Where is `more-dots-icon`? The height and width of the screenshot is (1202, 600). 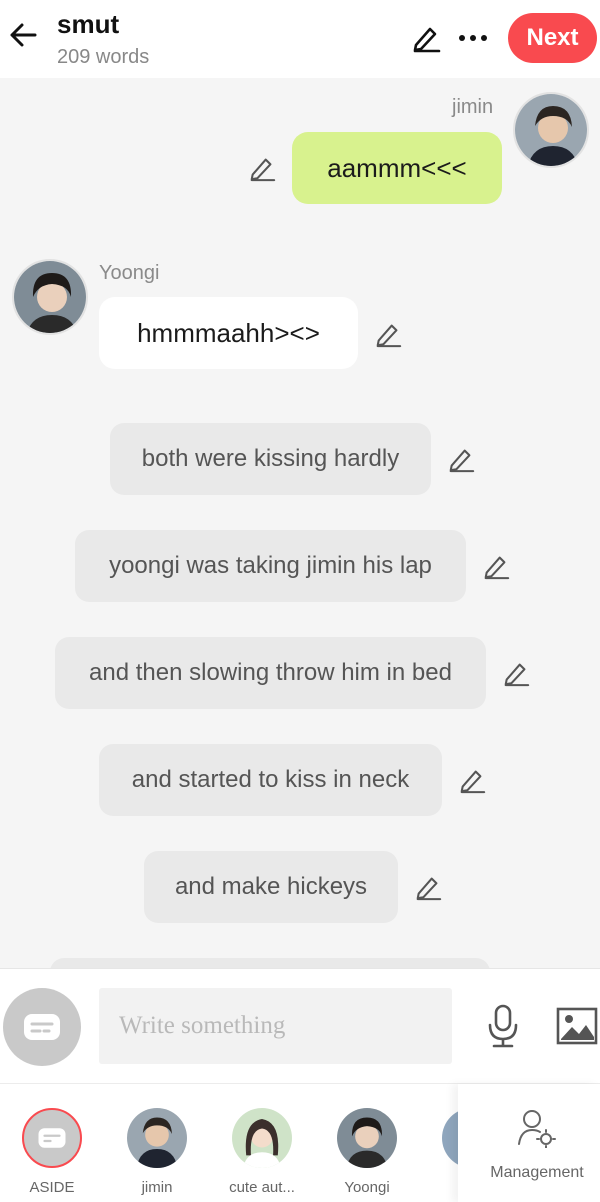 more-dots-icon is located at coordinates (473, 38).